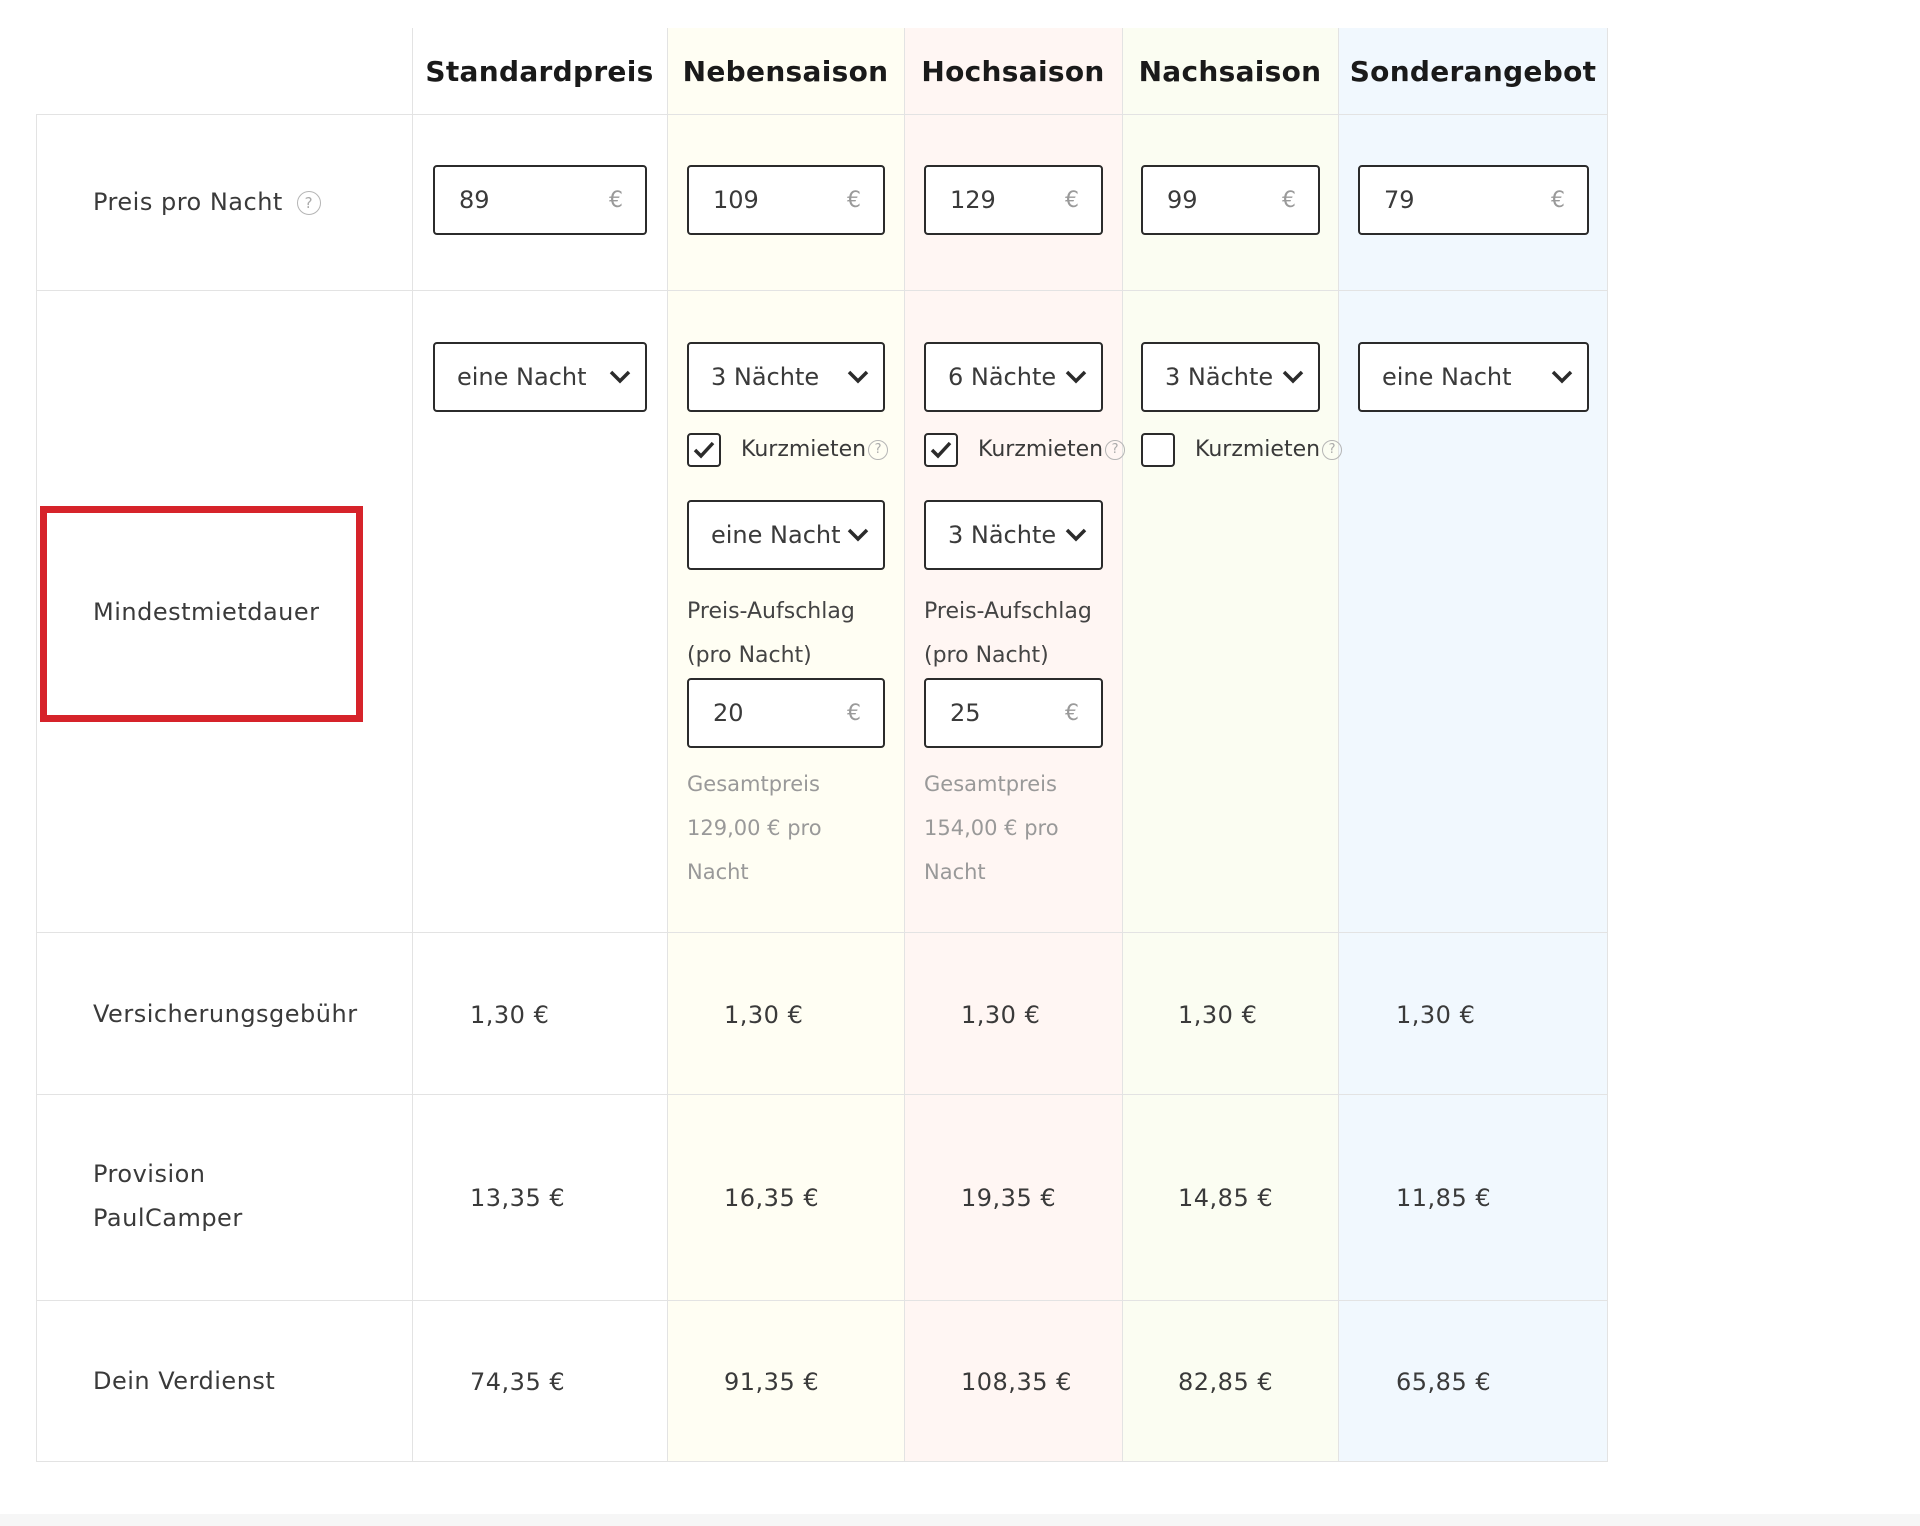 The width and height of the screenshot is (1920, 1526). What do you see at coordinates (518, 1198) in the screenshot?
I see `commission-value: 13,35 €` at bounding box center [518, 1198].